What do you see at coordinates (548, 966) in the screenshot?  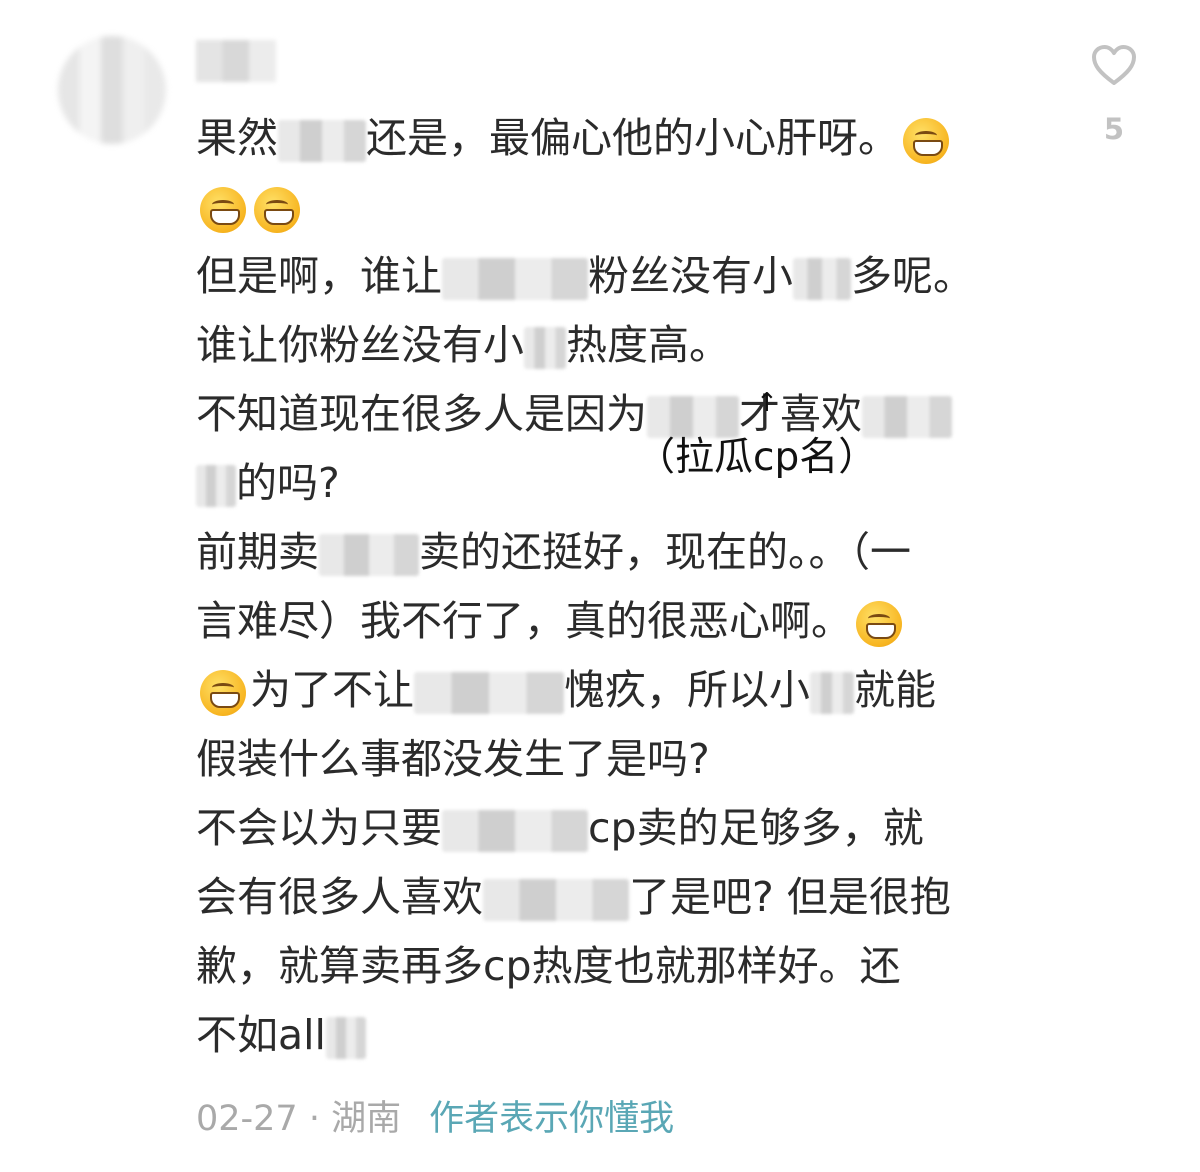 I see `text-segment: 歉，就算卖再多cp热度也就那样好。还` at bounding box center [548, 966].